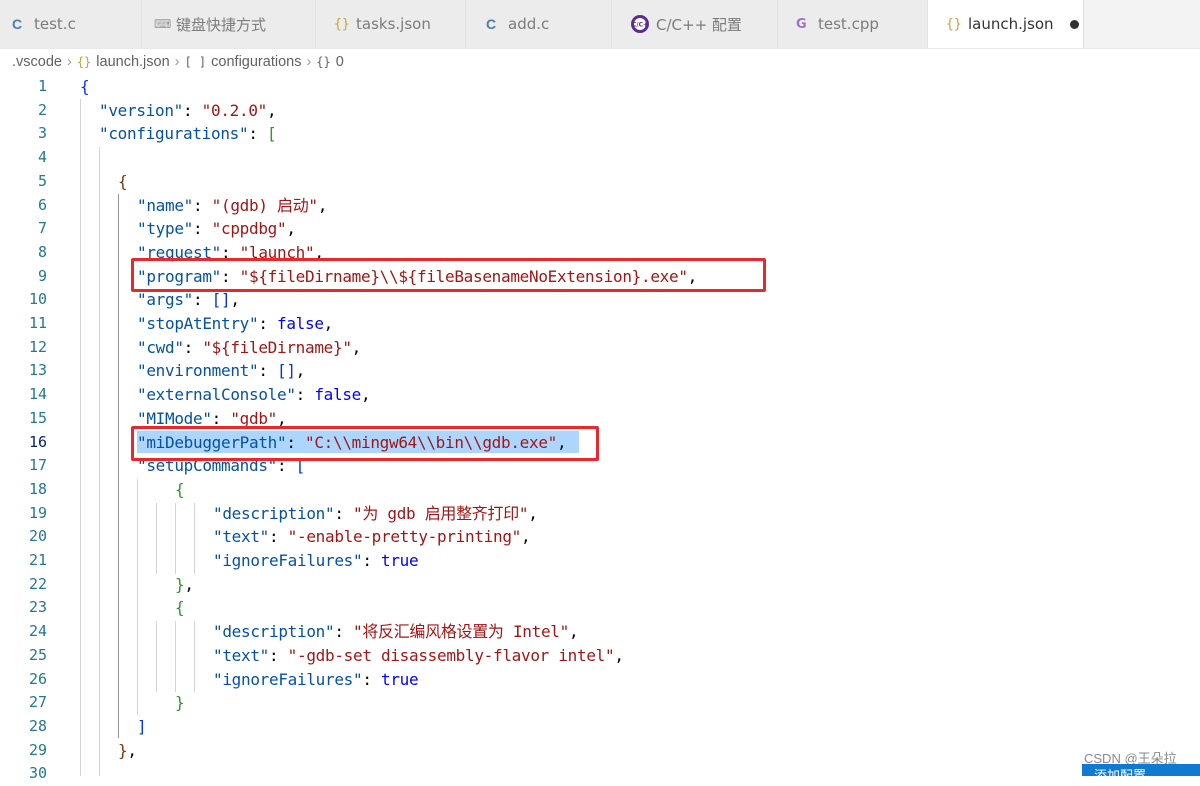  What do you see at coordinates (277, 347) in the screenshot?
I see `json-value: "${fileDirname}"` at bounding box center [277, 347].